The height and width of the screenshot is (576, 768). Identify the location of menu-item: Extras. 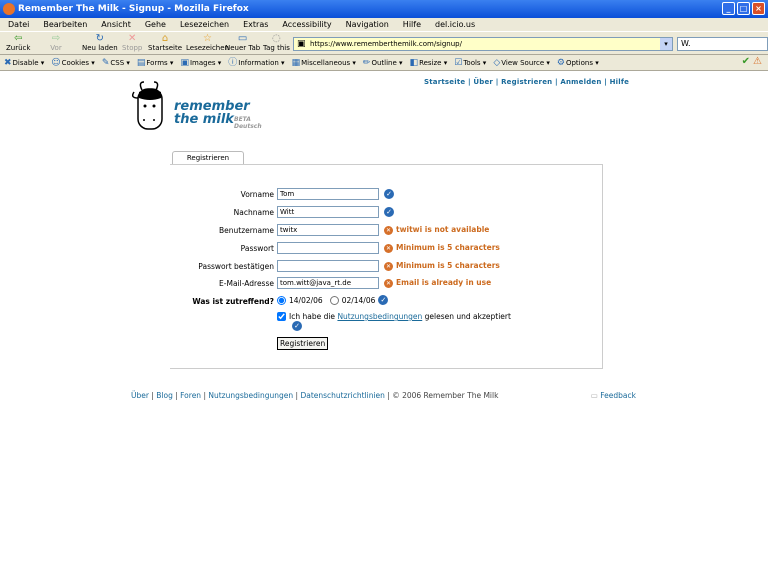
(255, 24).